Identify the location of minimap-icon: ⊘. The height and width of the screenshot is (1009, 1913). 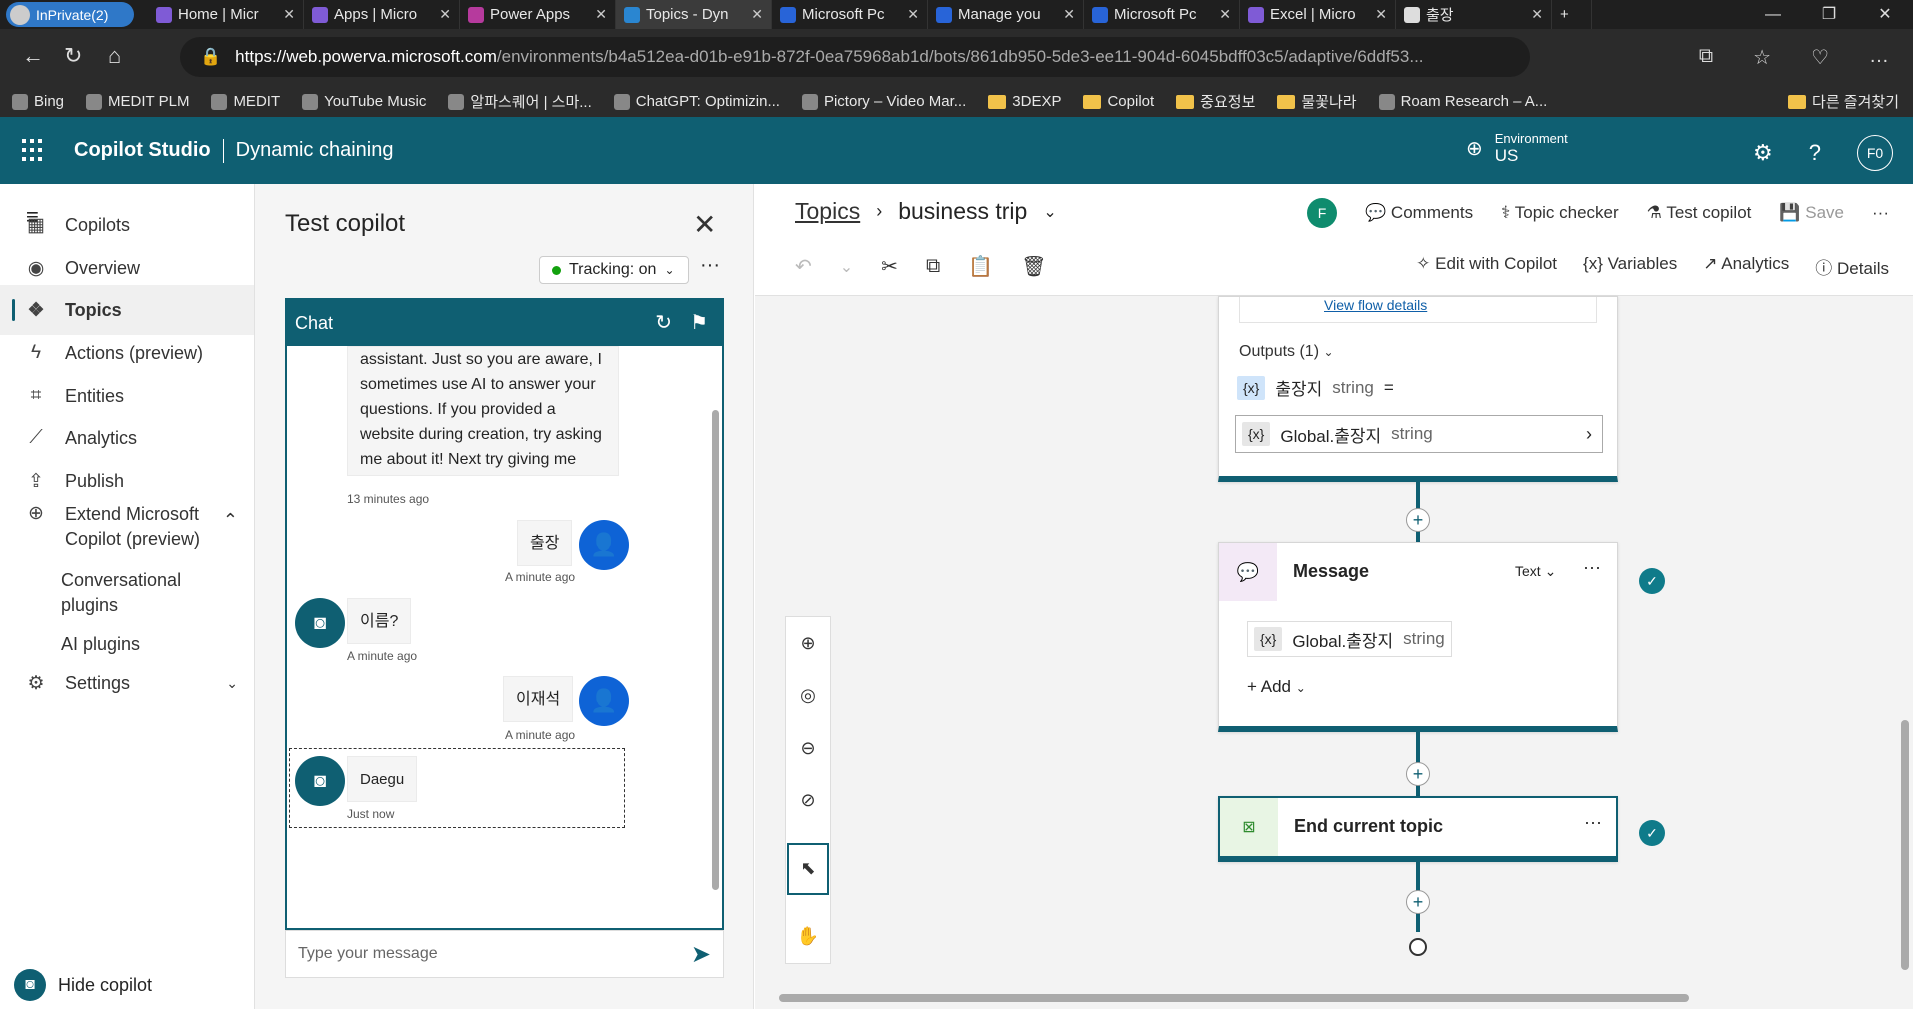
(807, 800).